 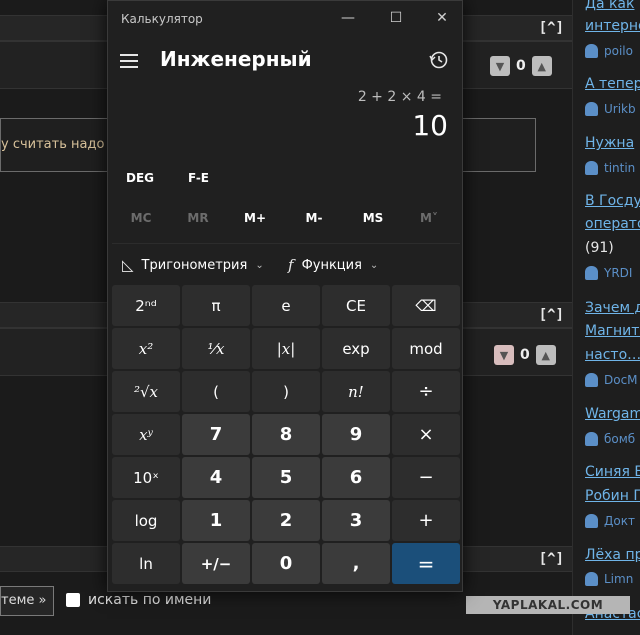 What do you see at coordinates (198, 178) in the screenshot?
I see `fe-button: F-E` at bounding box center [198, 178].